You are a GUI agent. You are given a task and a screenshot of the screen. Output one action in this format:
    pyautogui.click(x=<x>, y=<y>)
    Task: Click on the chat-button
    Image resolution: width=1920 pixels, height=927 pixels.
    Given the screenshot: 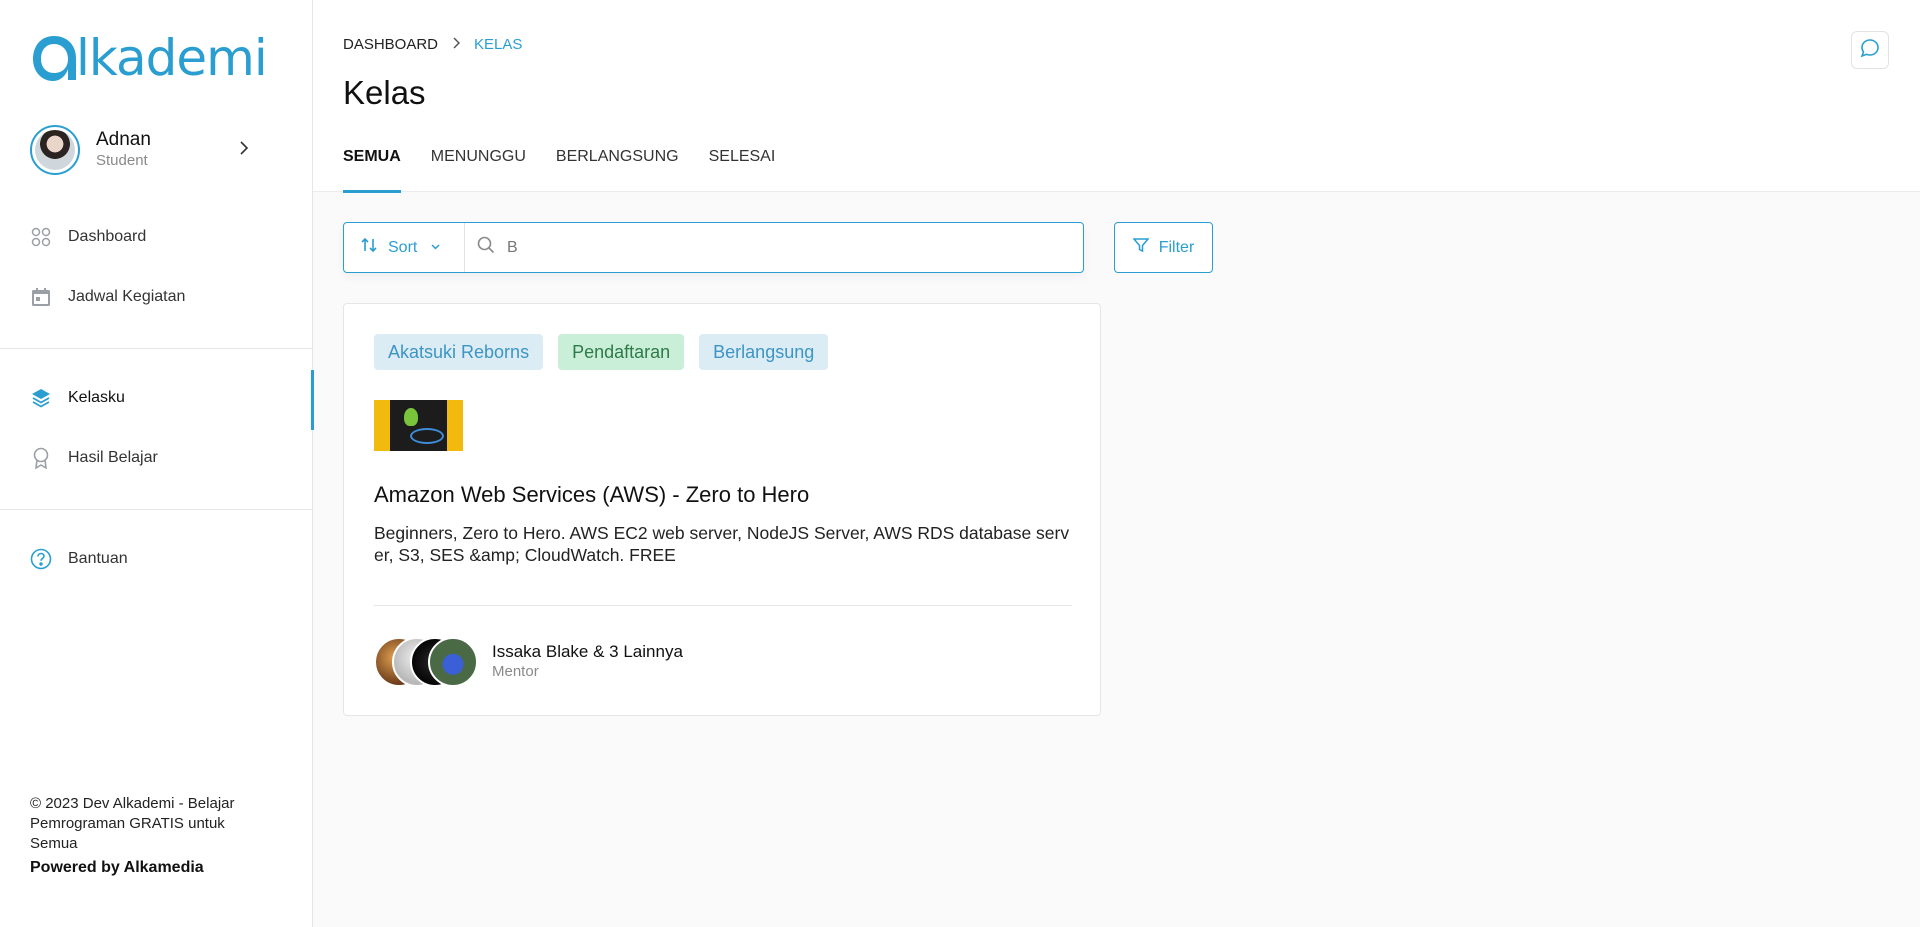 What is the action you would take?
    pyautogui.click(x=1870, y=50)
    